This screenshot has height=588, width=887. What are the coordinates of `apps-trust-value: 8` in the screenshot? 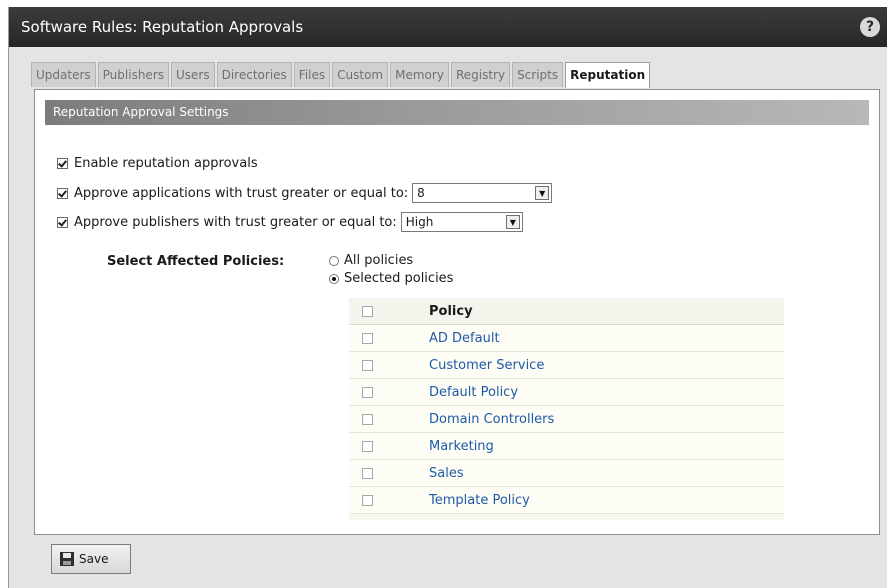 It's located at (421, 193).